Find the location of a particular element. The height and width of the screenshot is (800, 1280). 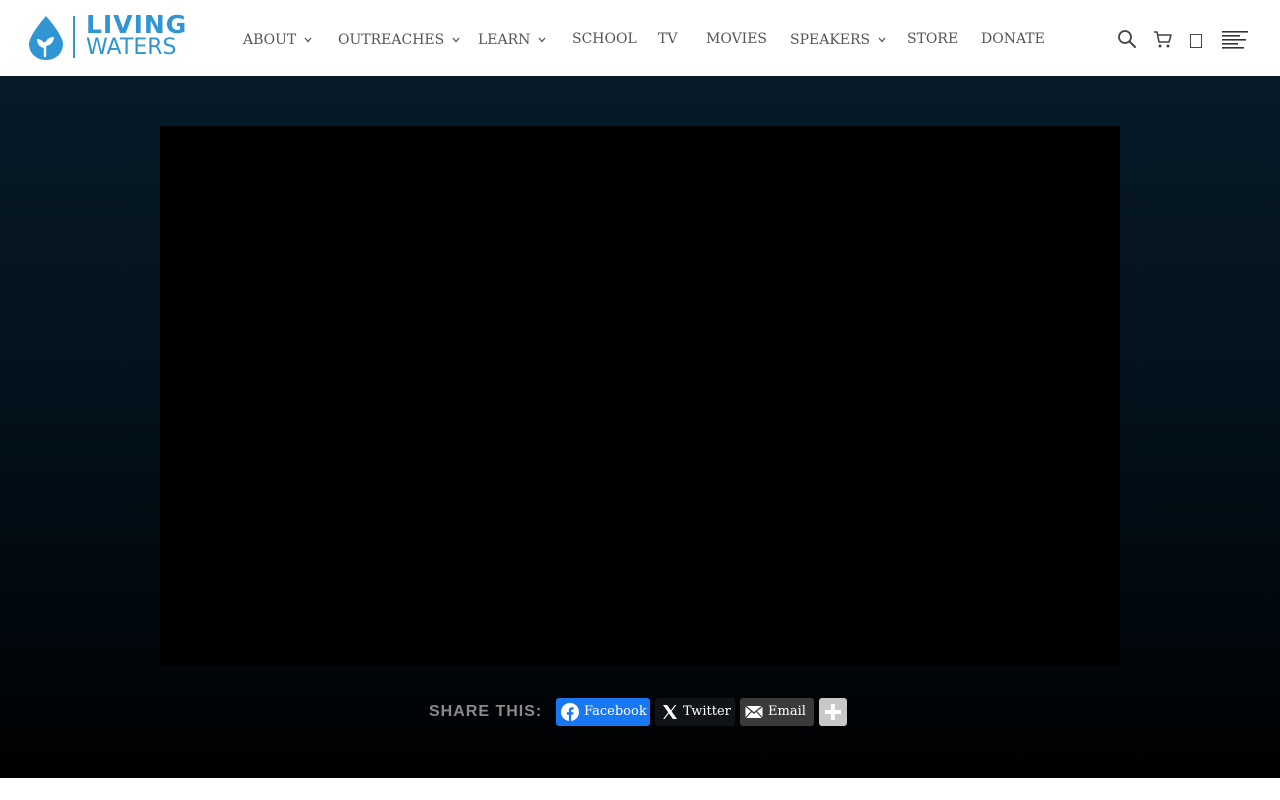

nav-item-label: LEARN is located at coordinates (504, 40).